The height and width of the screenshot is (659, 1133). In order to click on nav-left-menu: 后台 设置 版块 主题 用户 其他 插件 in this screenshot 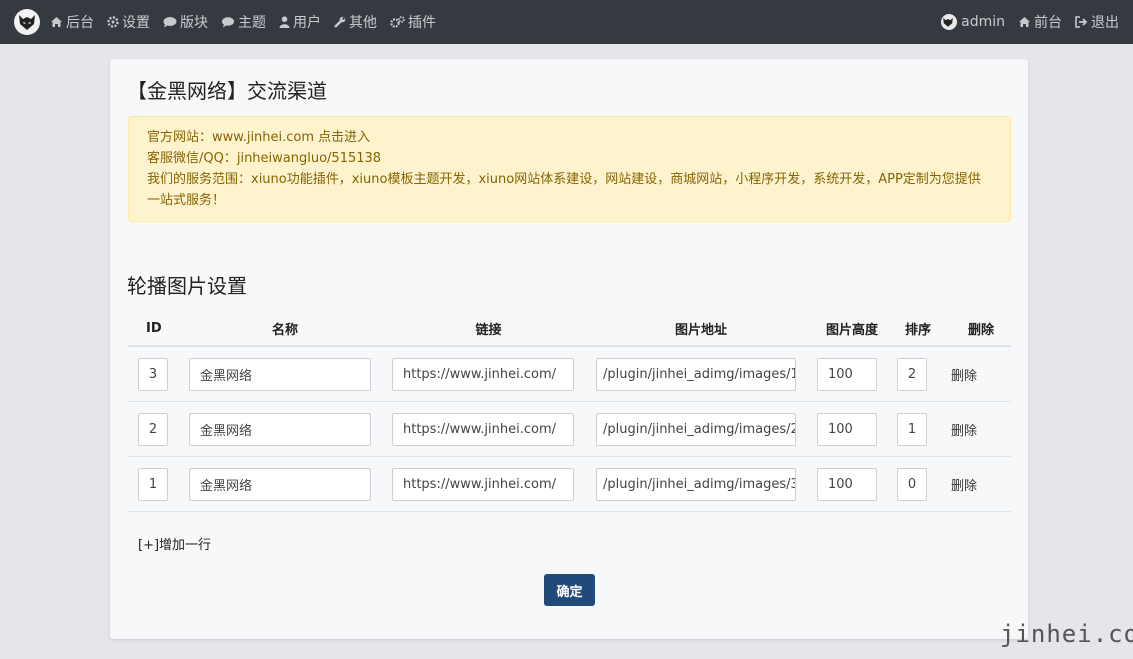, I will do `click(249, 22)`.